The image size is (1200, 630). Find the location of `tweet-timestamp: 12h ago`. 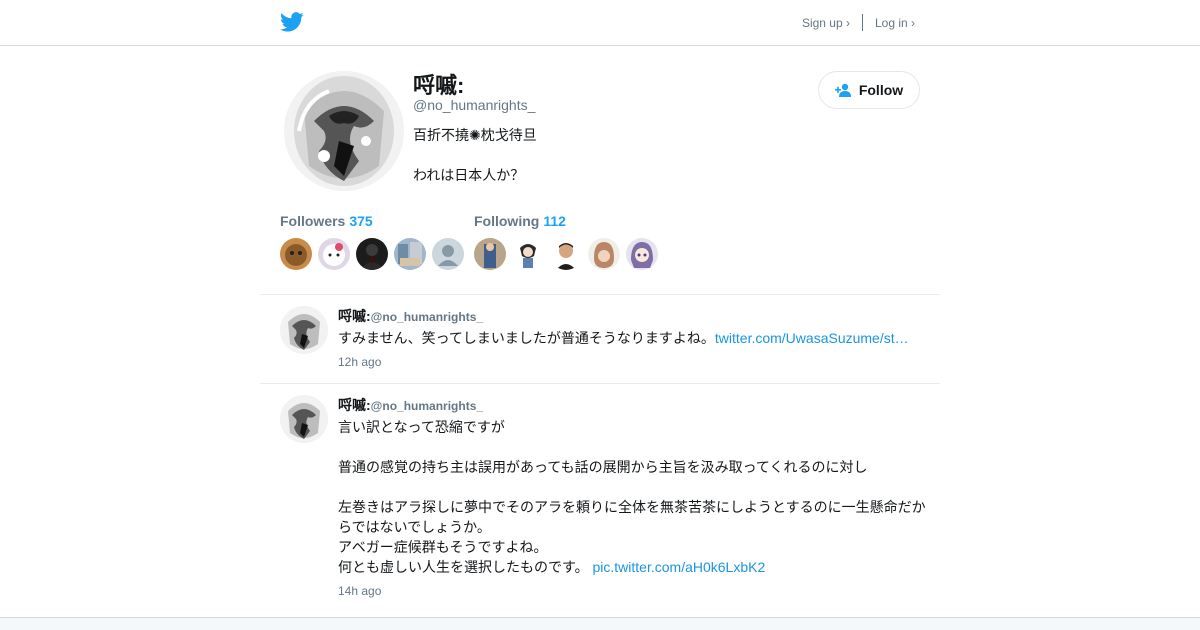

tweet-timestamp: 12h ago is located at coordinates (359, 362).